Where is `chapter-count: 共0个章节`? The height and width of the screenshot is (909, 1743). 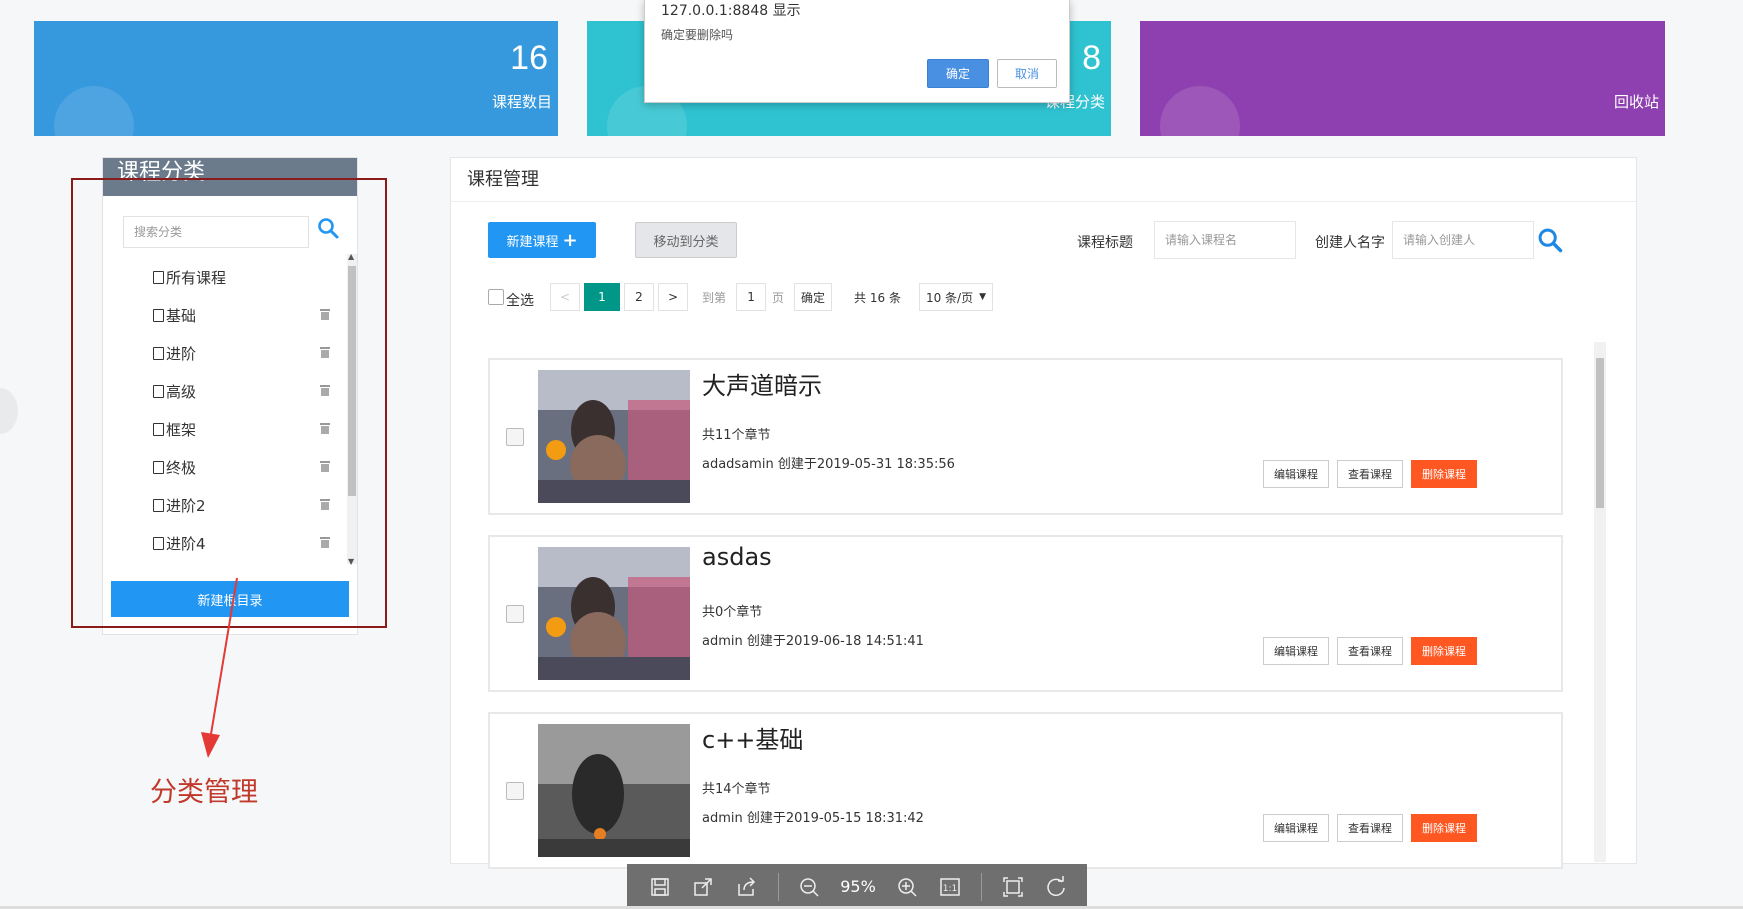
chapter-count: 共0个章节 is located at coordinates (732, 612).